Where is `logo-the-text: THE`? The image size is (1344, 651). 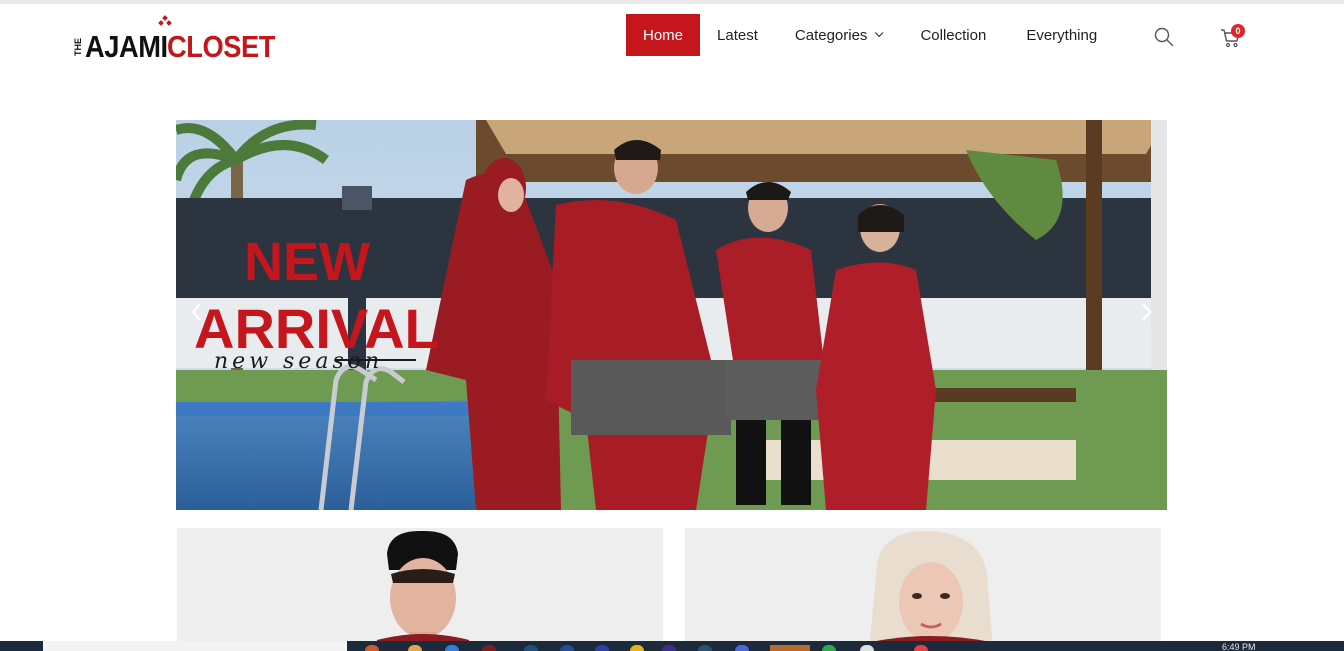 logo-the-text: THE is located at coordinates (78, 47).